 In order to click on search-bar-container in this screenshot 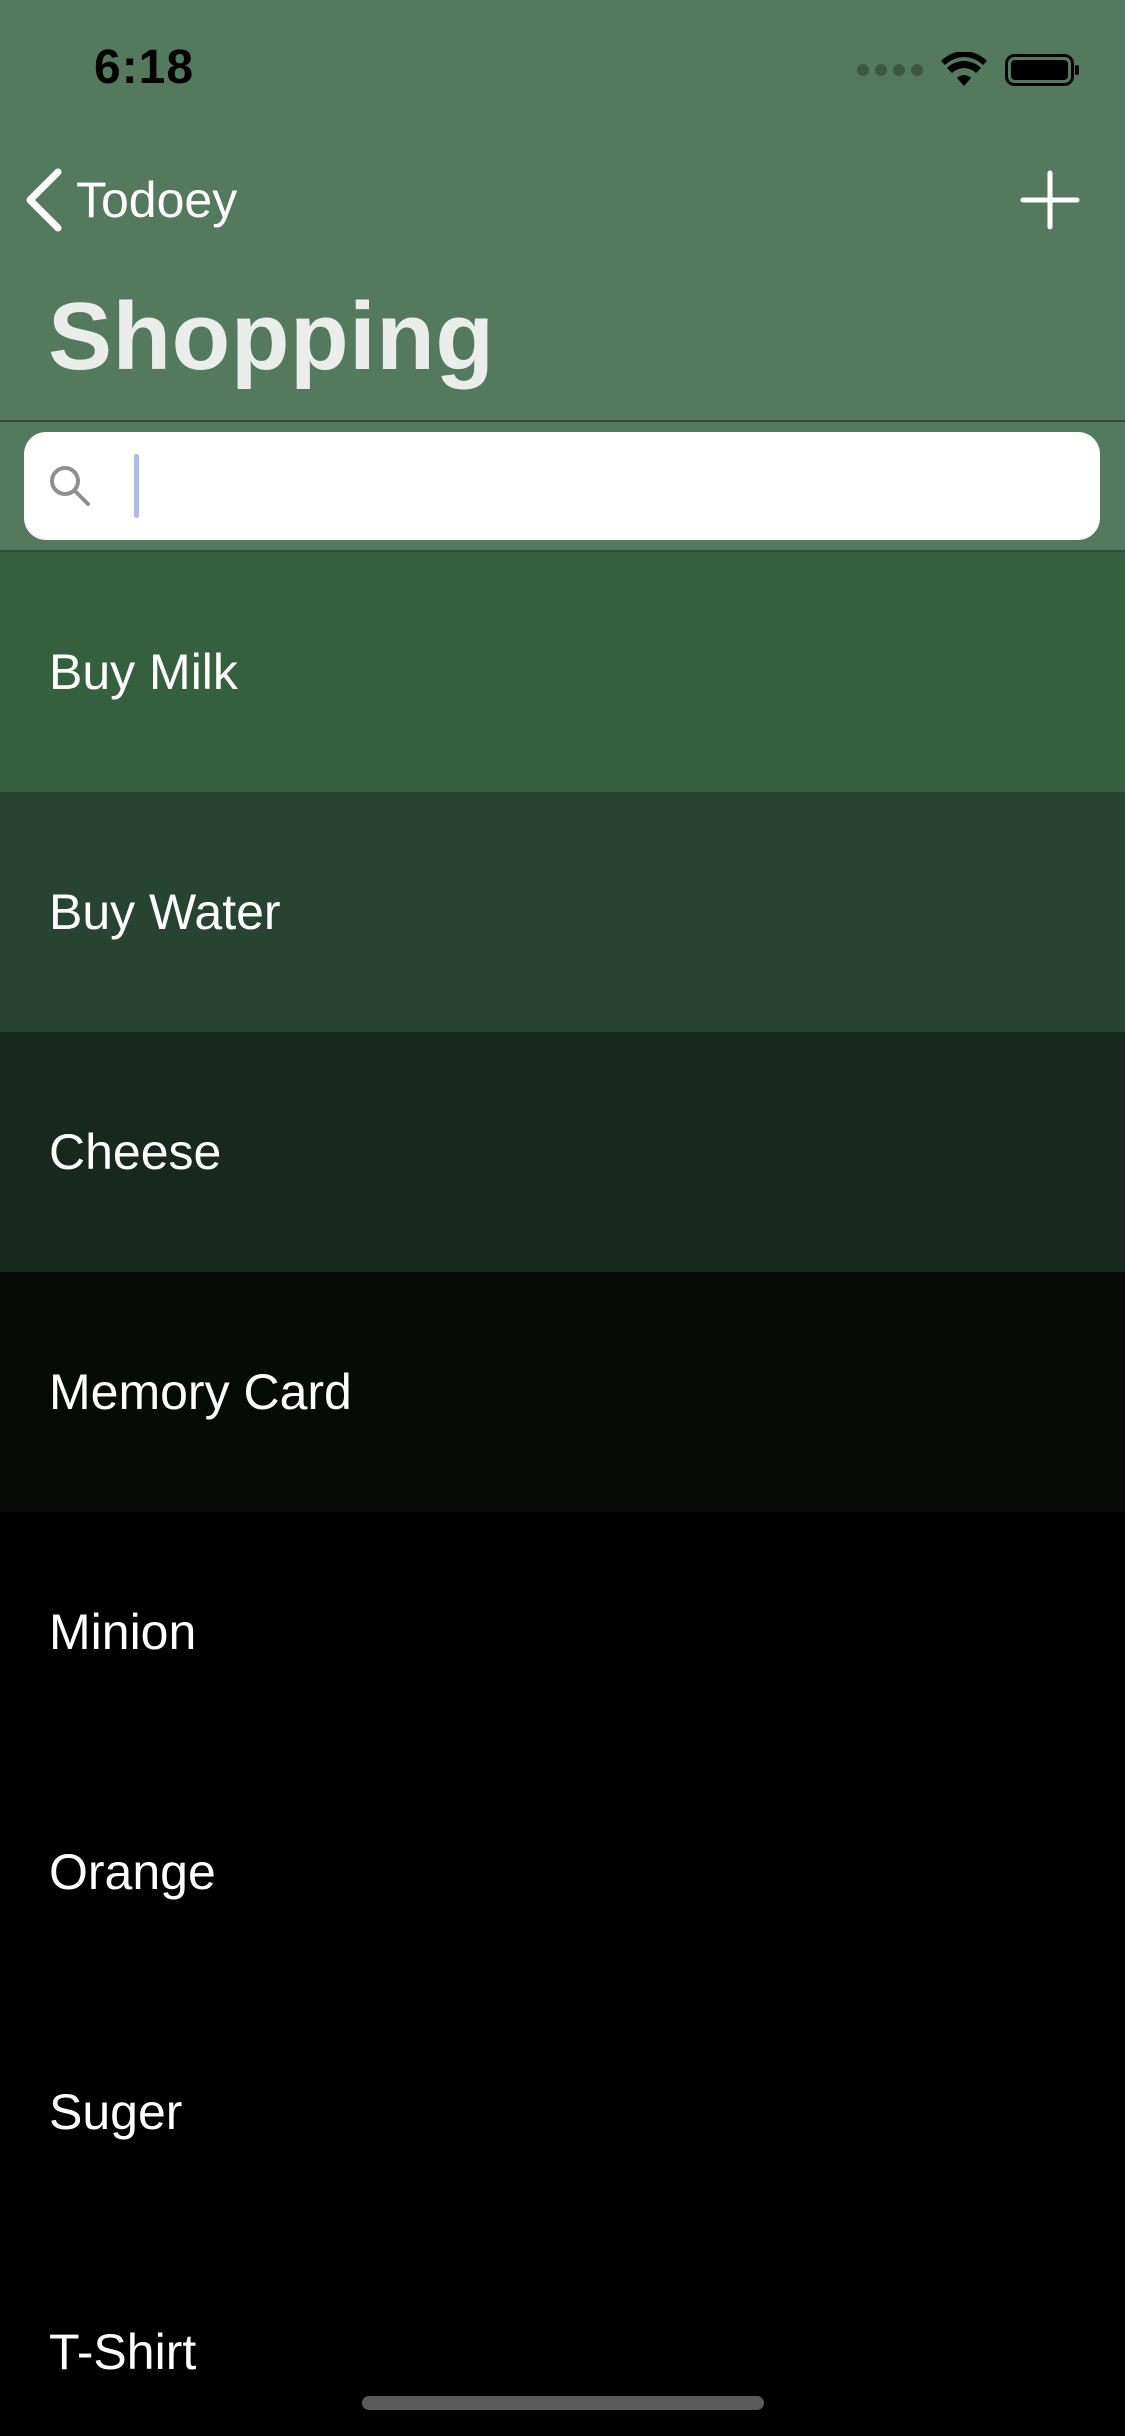, I will do `click(562, 486)`.